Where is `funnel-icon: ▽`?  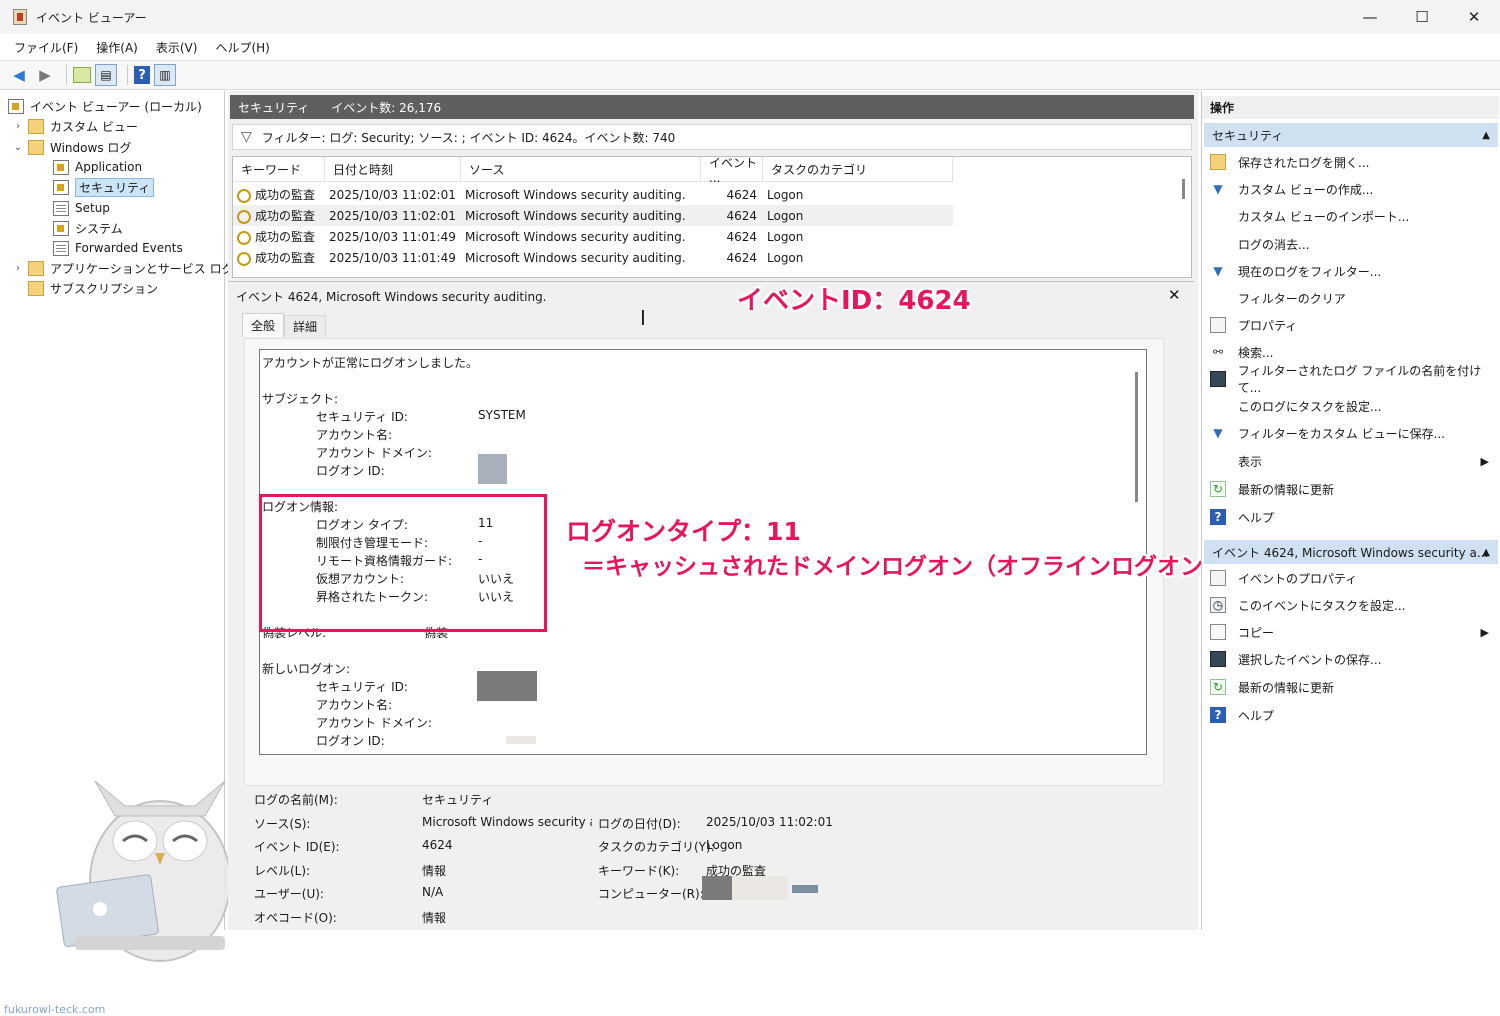 funnel-icon: ▽ is located at coordinates (246, 137).